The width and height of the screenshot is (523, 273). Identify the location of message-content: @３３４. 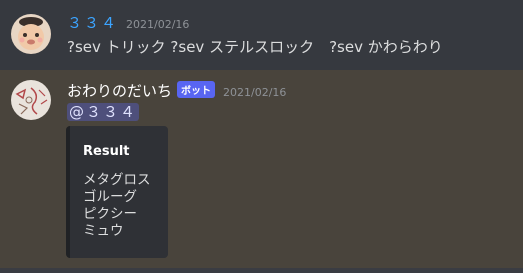
(103, 111).